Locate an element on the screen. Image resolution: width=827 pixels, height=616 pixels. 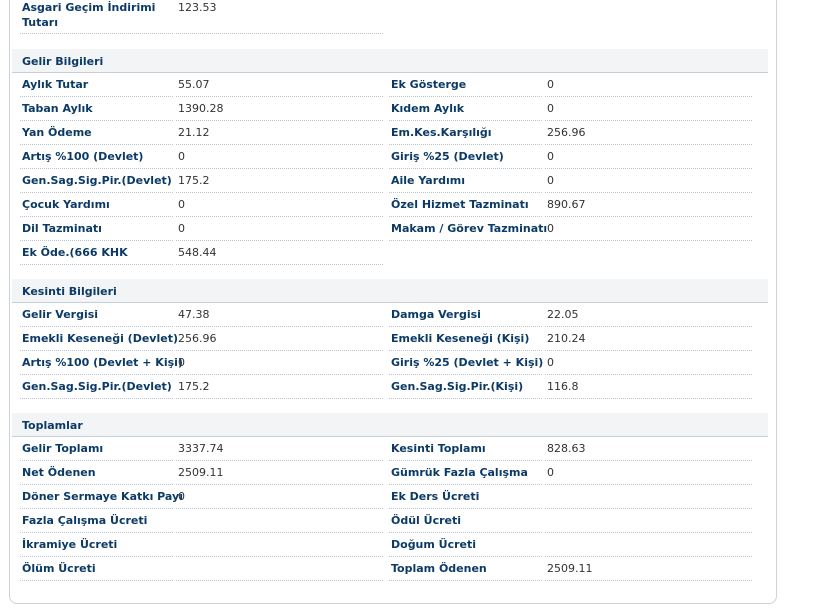
field-row: Damga Vergisi 22.05 is located at coordinates (571, 315).